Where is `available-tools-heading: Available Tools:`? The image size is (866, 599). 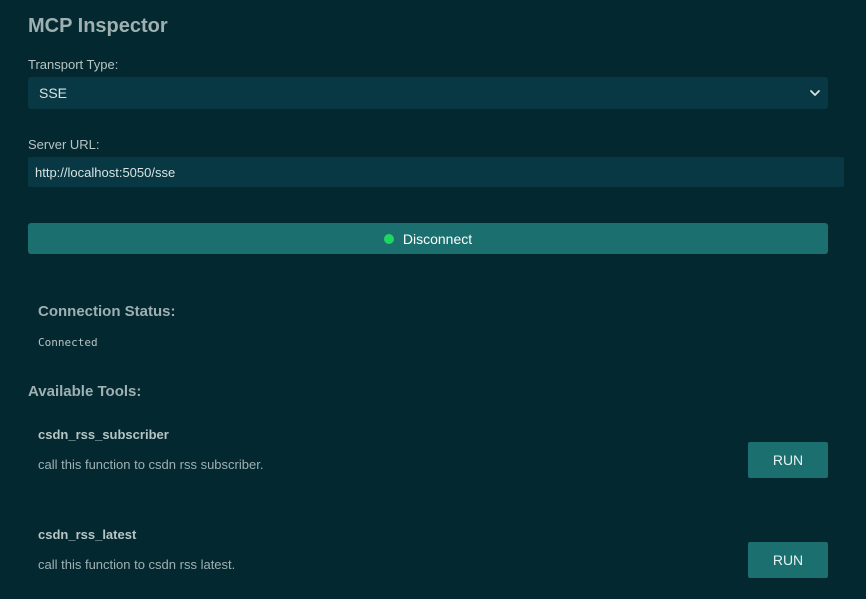 available-tools-heading: Available Tools: is located at coordinates (85, 391).